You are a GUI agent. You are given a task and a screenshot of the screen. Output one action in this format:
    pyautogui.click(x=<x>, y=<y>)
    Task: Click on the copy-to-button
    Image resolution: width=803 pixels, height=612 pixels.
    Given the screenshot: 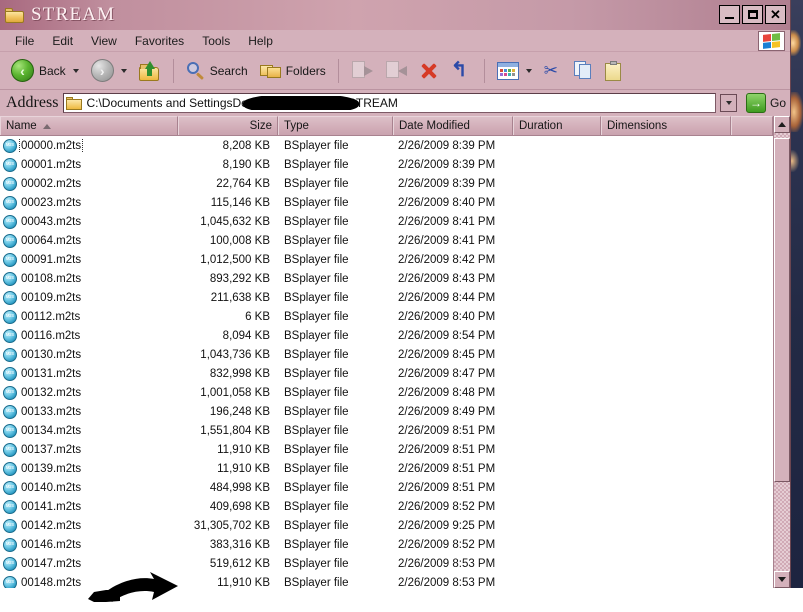 What is the action you would take?
    pyautogui.click(x=396, y=70)
    